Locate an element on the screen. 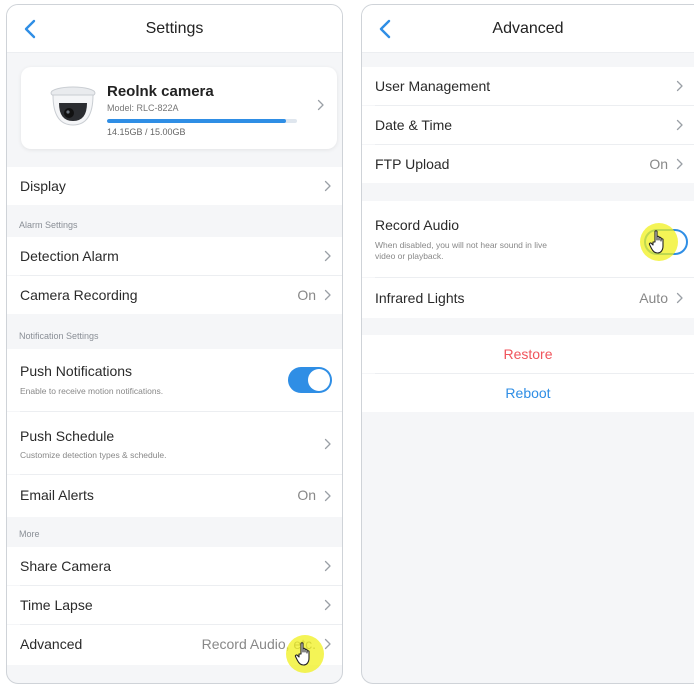 The image size is (694, 686). camera-recording-value: On is located at coordinates (306, 295).